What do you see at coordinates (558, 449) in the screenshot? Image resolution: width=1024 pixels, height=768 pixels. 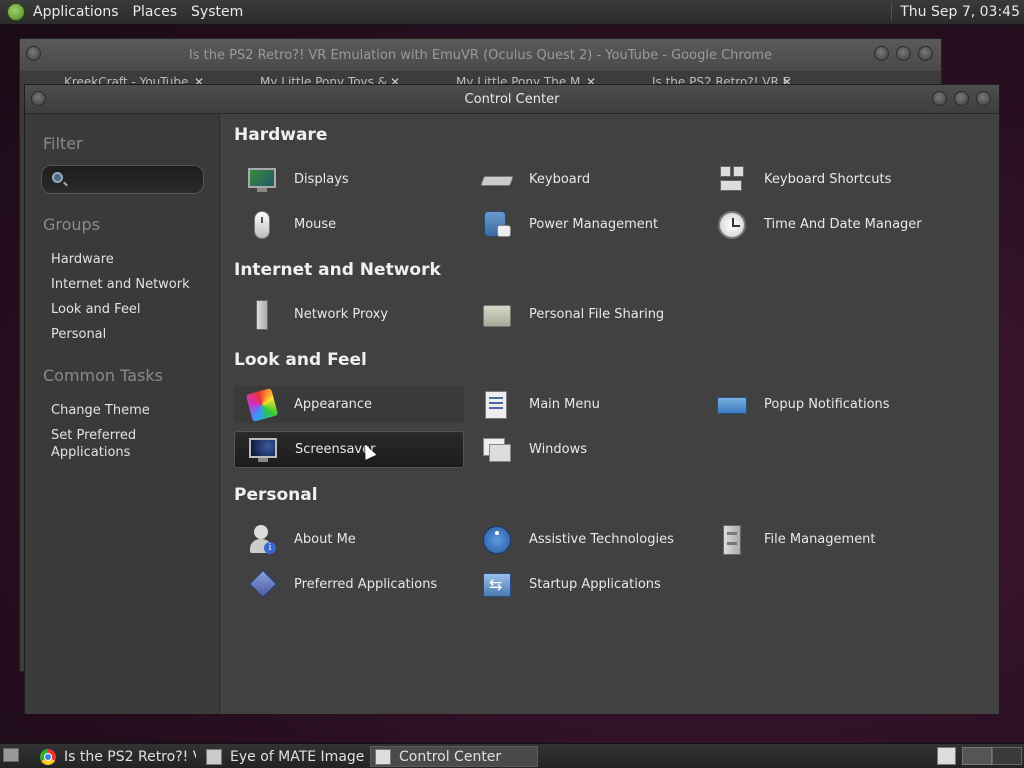 I see `item-label: Windows` at bounding box center [558, 449].